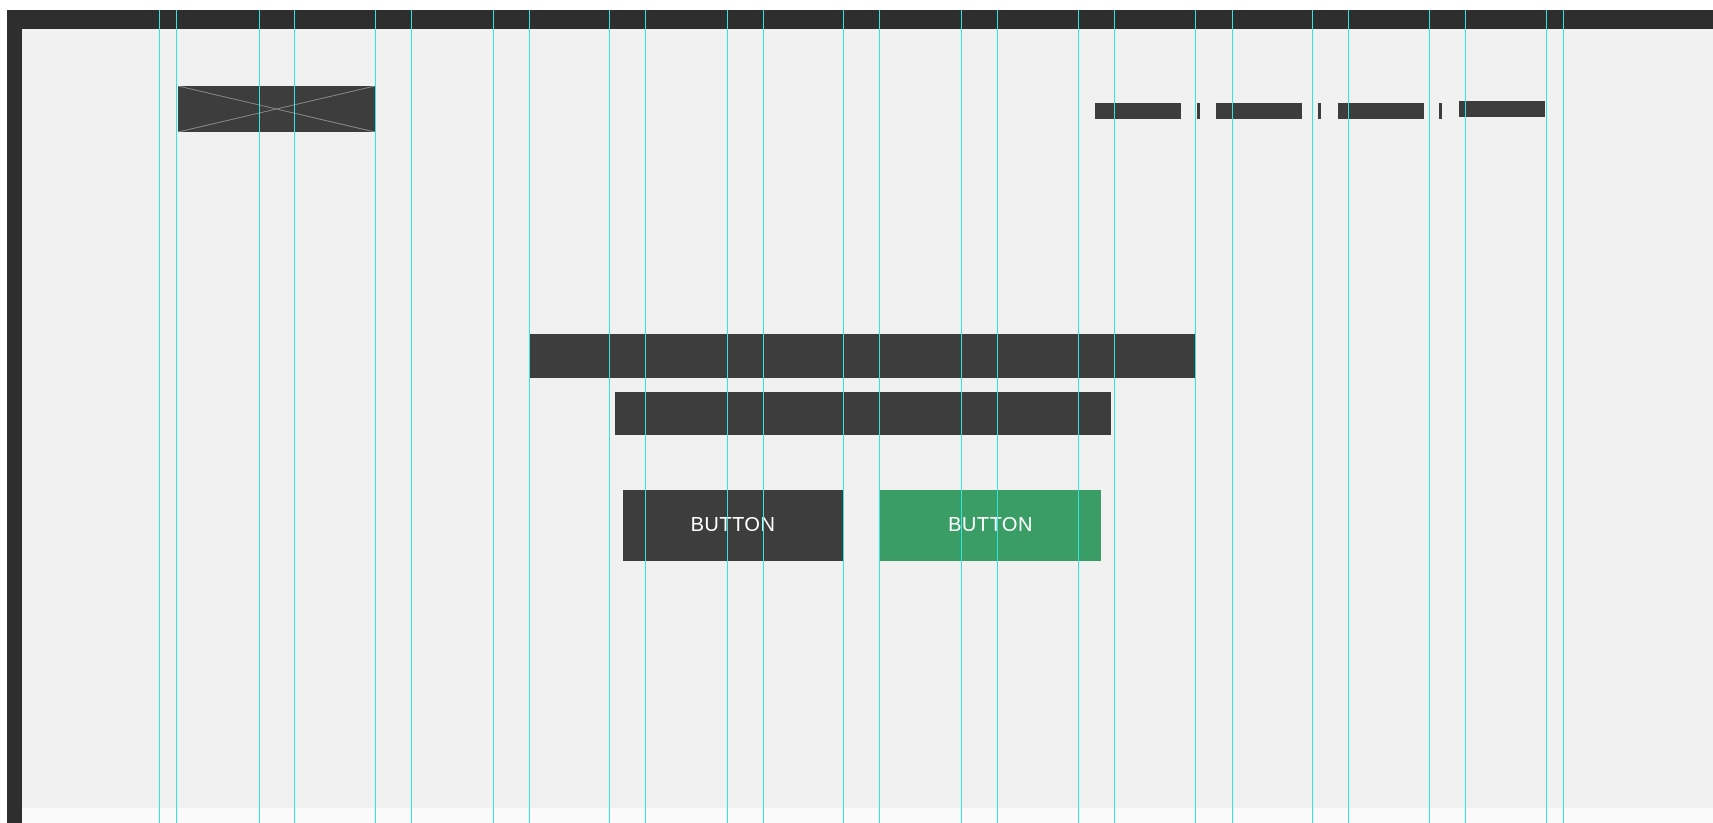 This screenshot has width=1713, height=823. Describe the element at coordinates (862, 356) in the screenshot. I see `hero-headline` at that location.